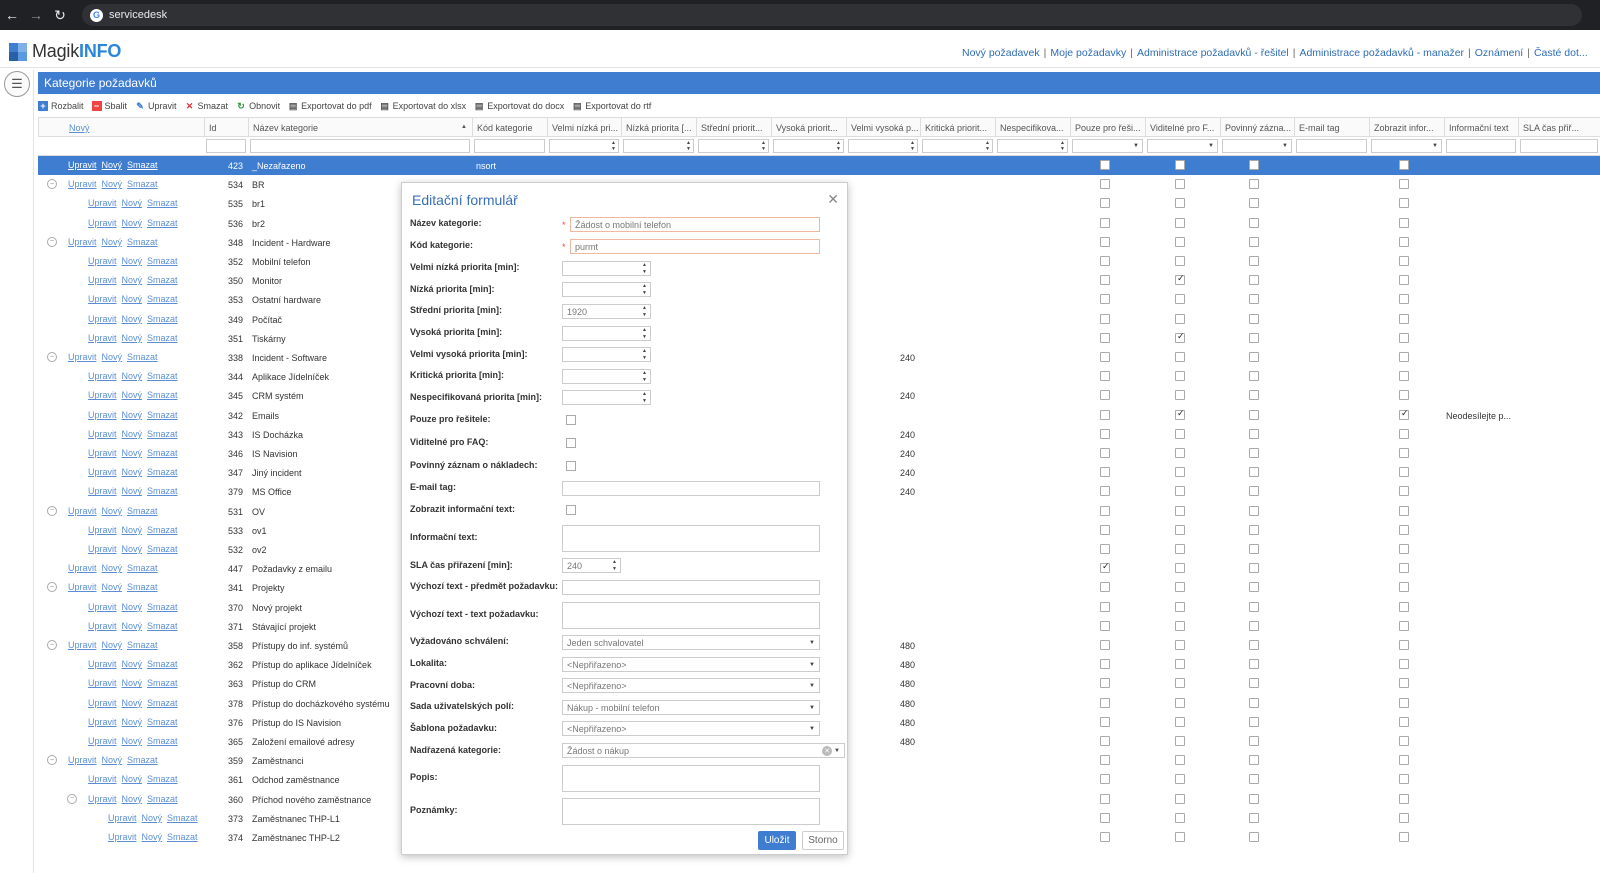  What do you see at coordinates (52, 510) in the screenshot?
I see `collapse-icon: −` at bounding box center [52, 510].